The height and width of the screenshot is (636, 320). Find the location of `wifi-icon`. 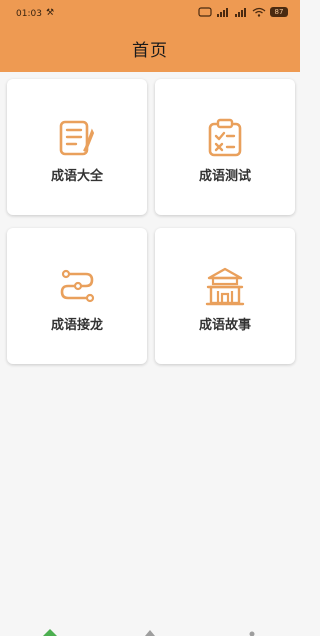

wifi-icon is located at coordinates (259, 12).